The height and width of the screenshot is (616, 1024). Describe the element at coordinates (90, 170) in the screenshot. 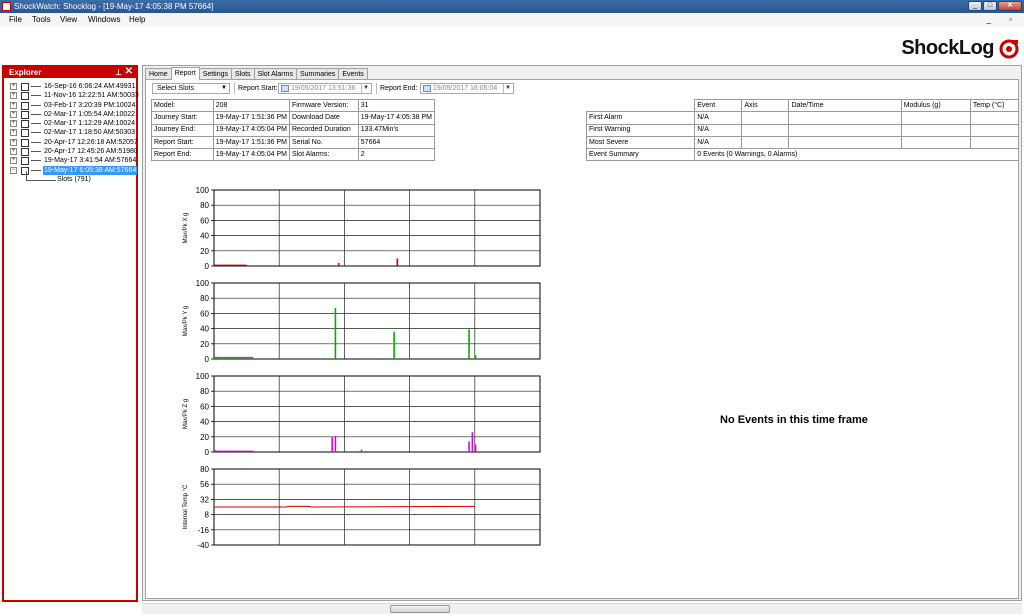

I see `tree-item-label: 19-May-17 6:05:38 AM:57664` at that location.